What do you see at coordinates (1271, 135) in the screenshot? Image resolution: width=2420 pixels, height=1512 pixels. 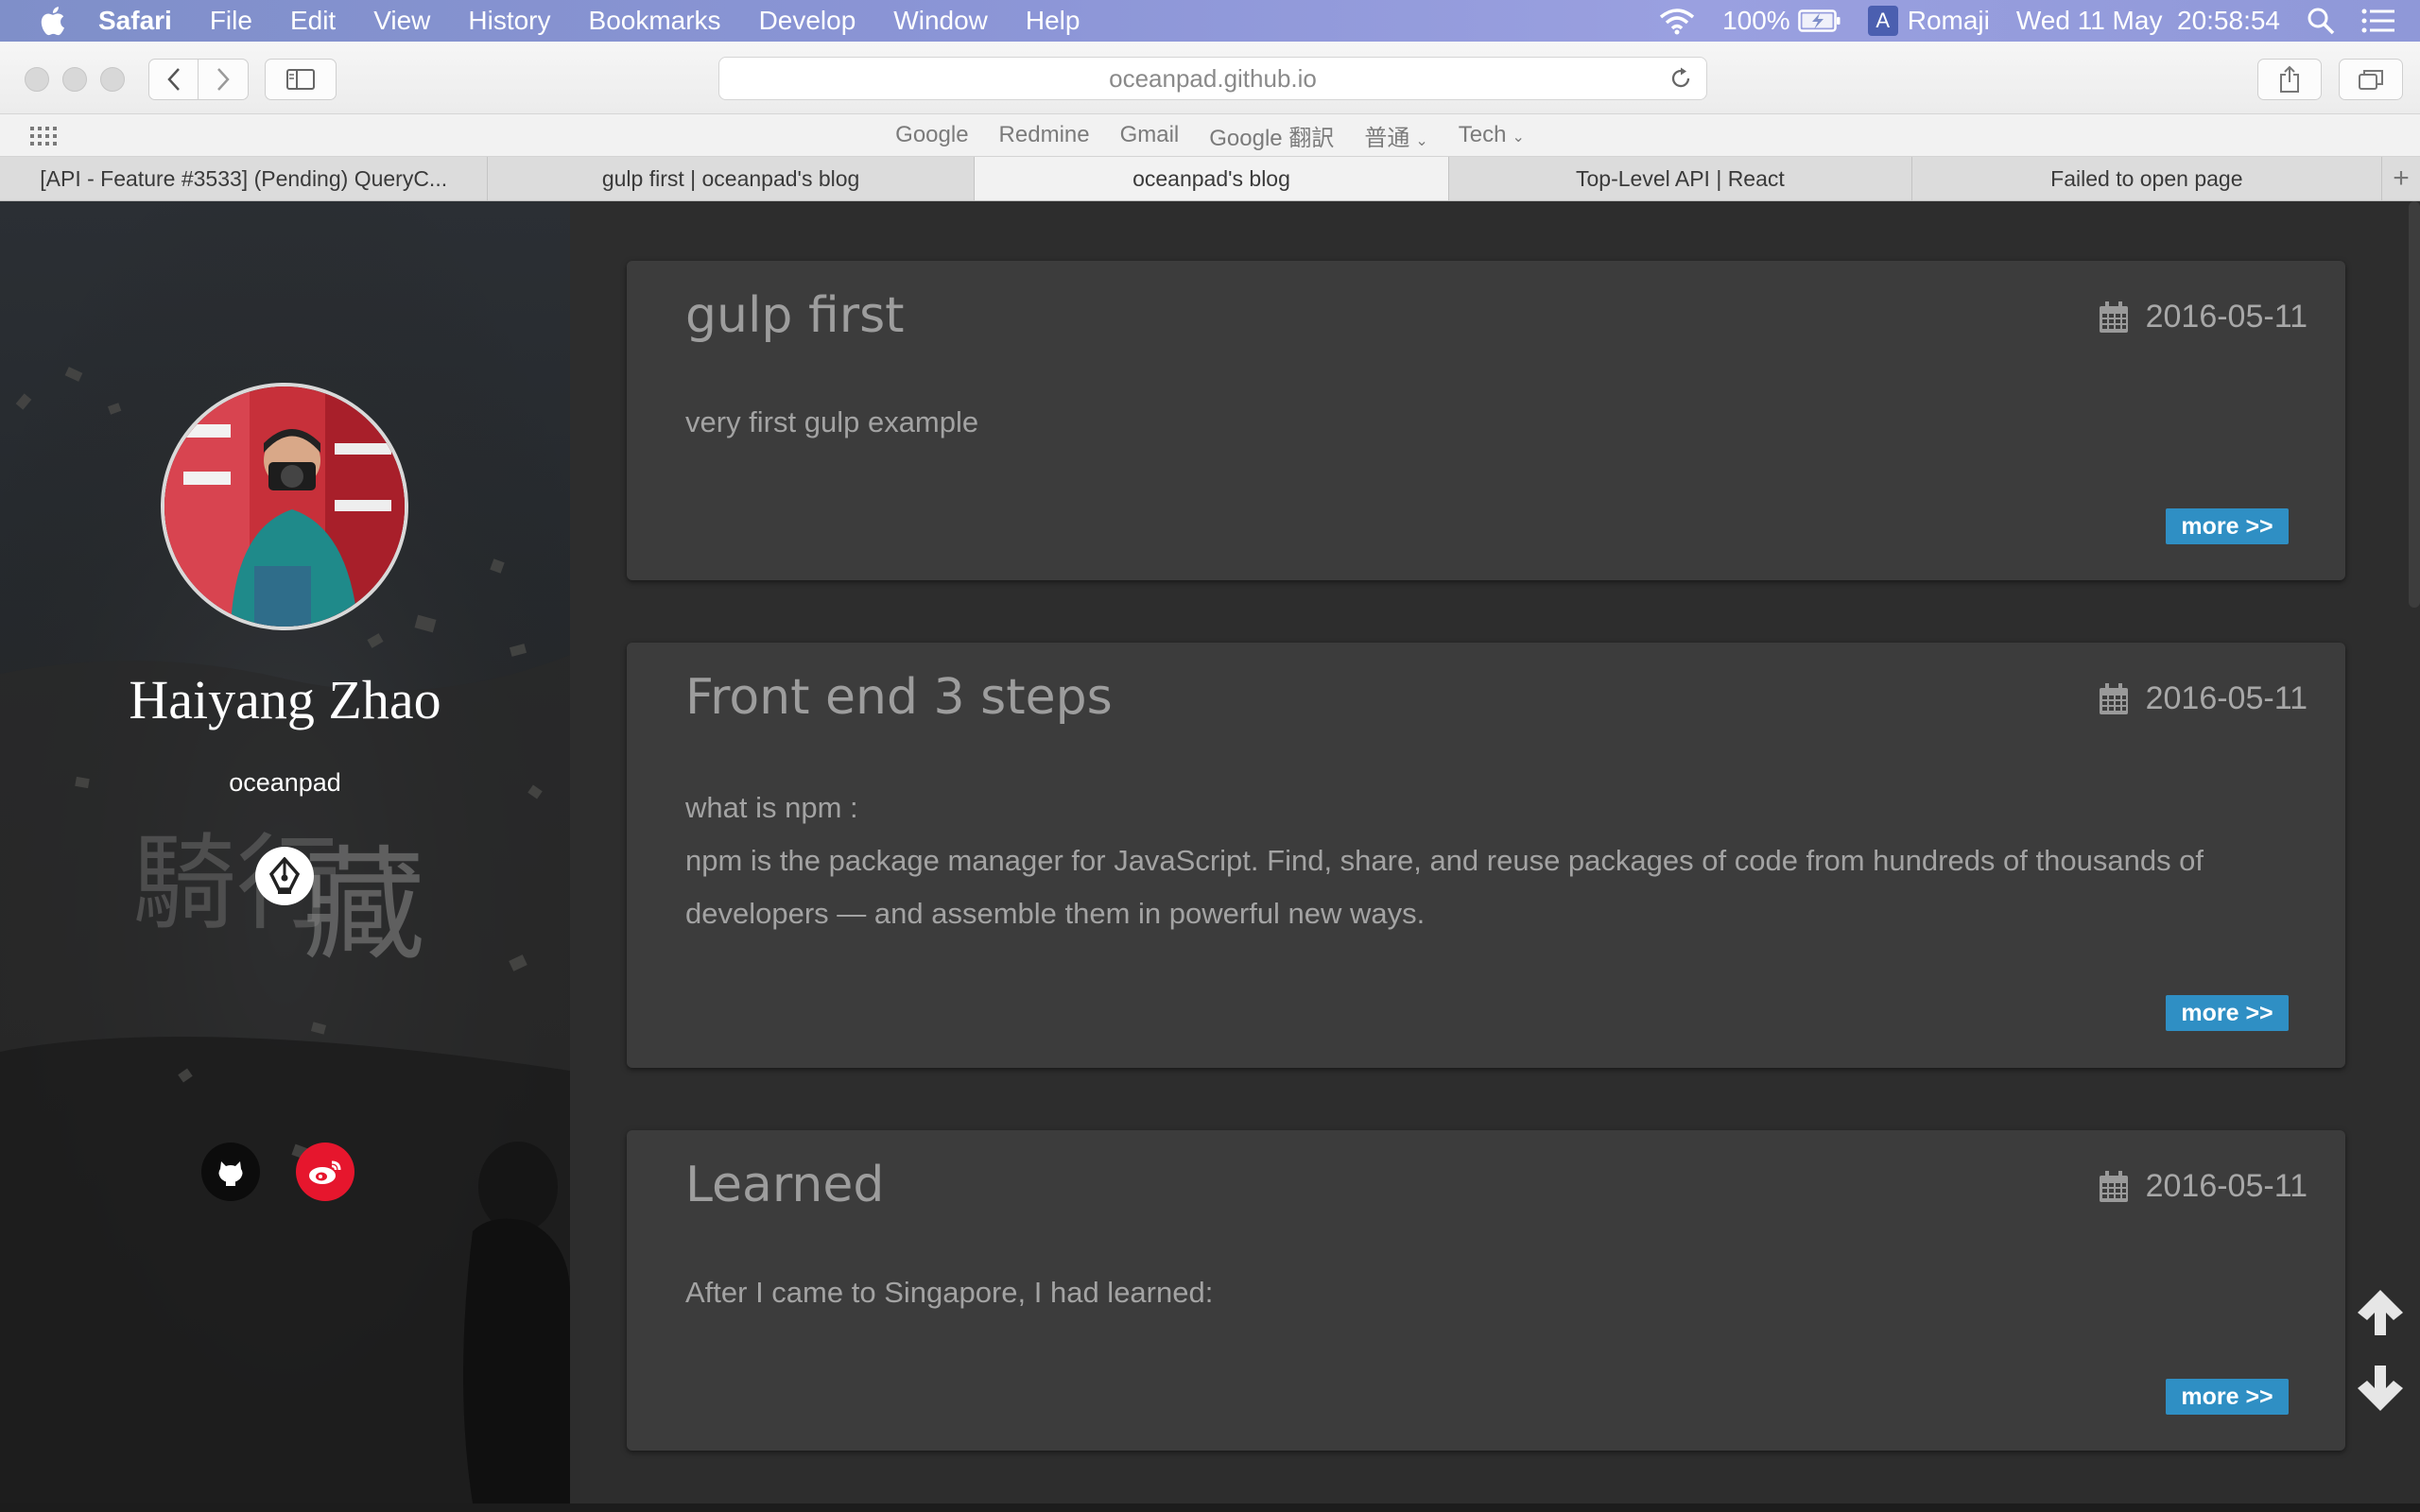 I see `bookmark-google-translate: Google 翻訳` at bounding box center [1271, 135].